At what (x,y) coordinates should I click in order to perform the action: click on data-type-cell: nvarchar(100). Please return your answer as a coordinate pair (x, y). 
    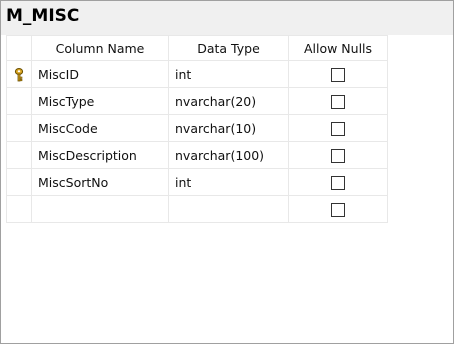
    Looking at the image, I should click on (228, 155).